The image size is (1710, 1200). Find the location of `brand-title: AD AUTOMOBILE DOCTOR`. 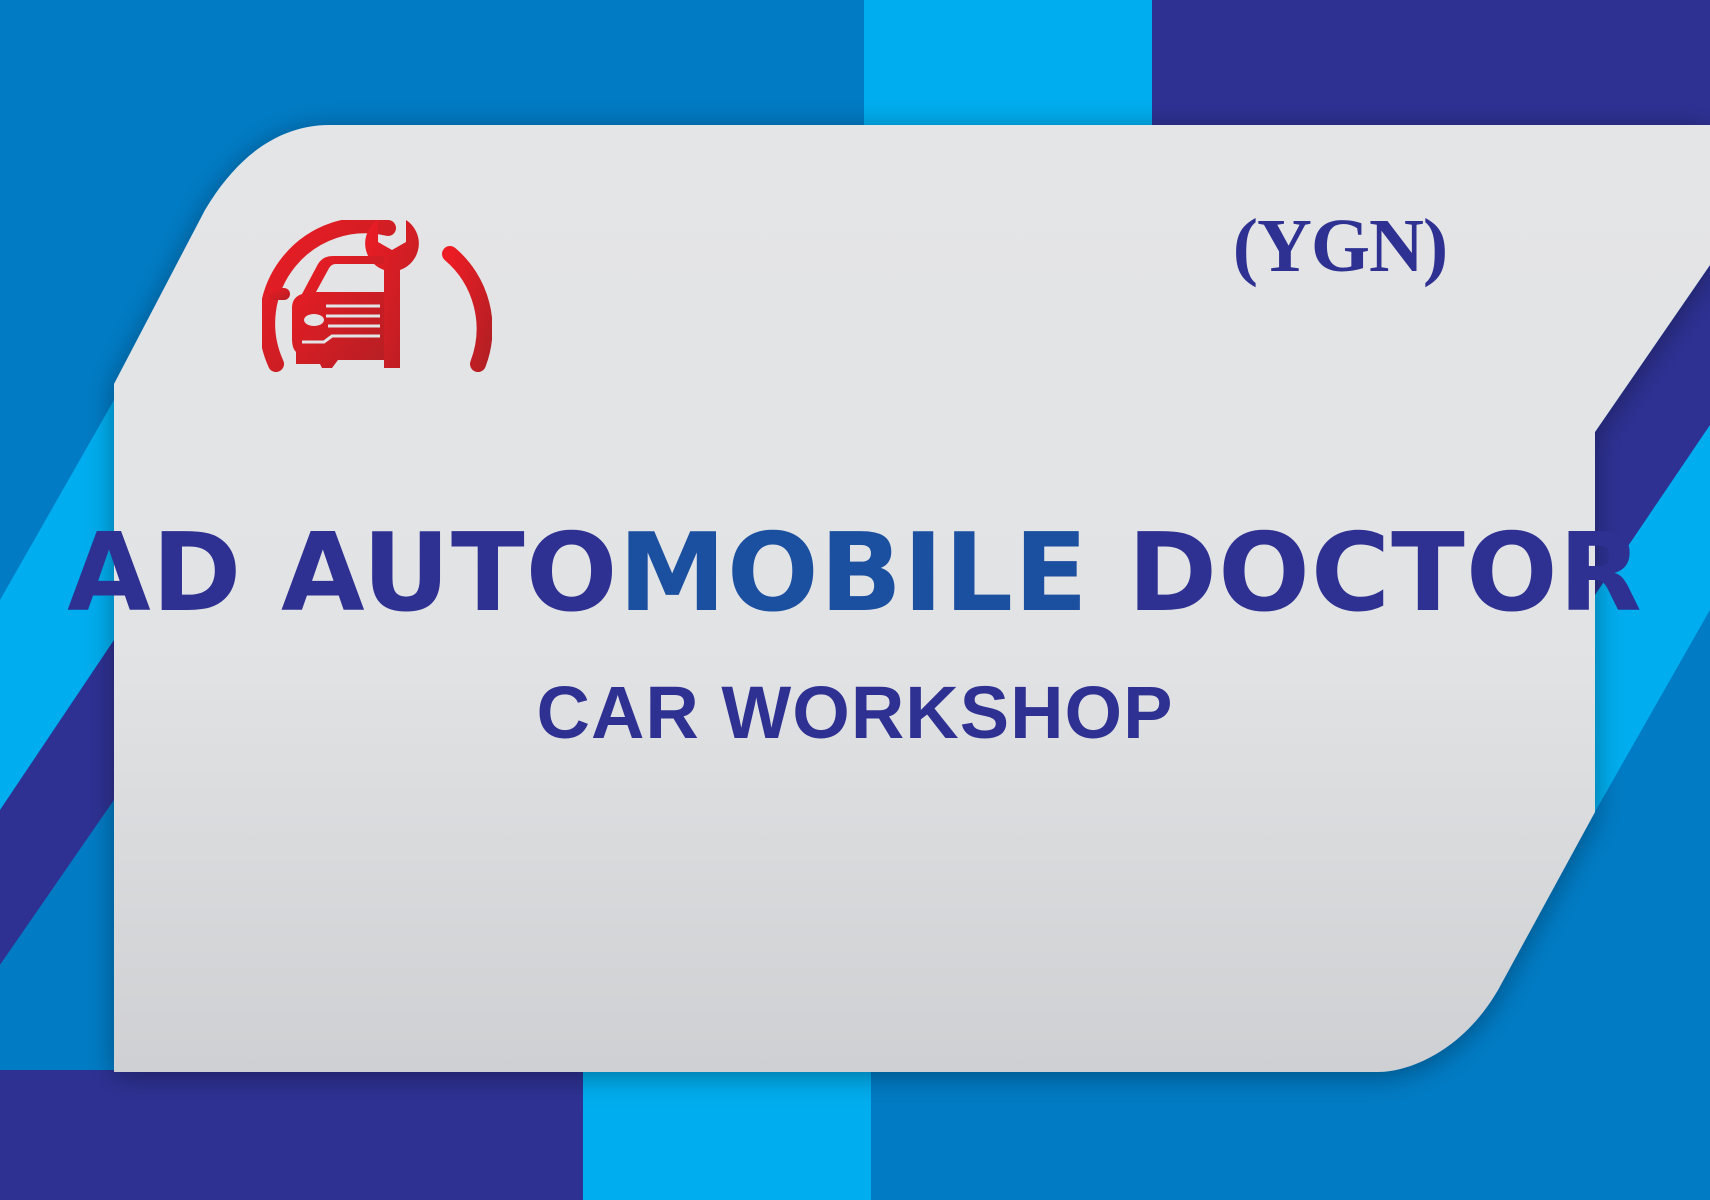

brand-title: AD AUTOMOBILE DOCTOR is located at coordinates (855, 574).